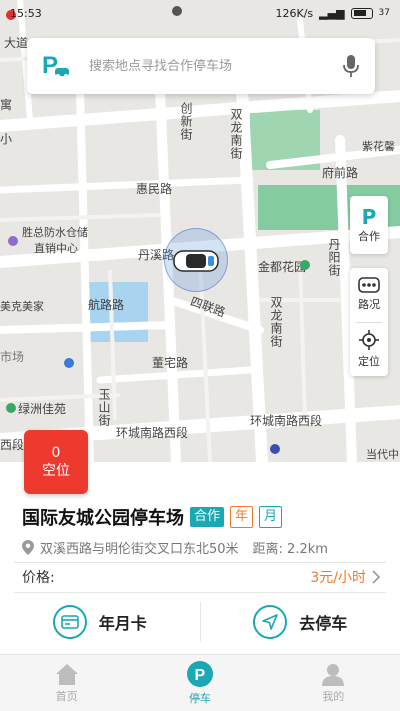 This screenshot has height=711, width=400. Describe the element at coordinates (384, 13) in the screenshot. I see `status-battery: 37` at that location.